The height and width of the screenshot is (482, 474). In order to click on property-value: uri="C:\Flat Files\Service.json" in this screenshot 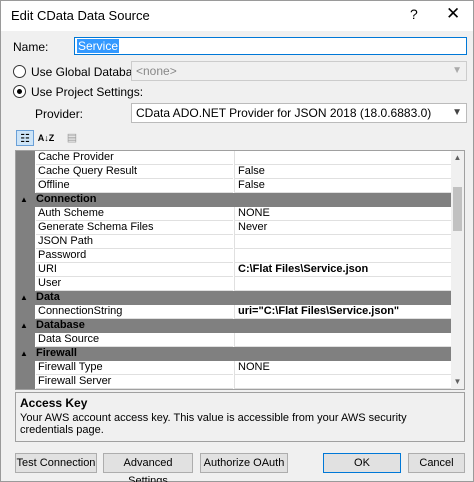, I will do `click(343, 312)`.